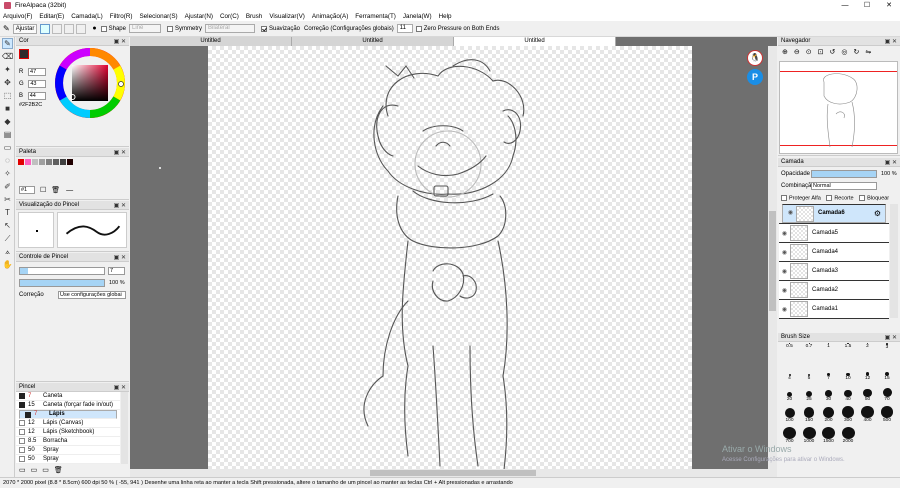 This screenshot has width=900, height=488. What do you see at coordinates (69, 190) in the screenshot?
I see `palette-menu-icon: —` at bounding box center [69, 190].